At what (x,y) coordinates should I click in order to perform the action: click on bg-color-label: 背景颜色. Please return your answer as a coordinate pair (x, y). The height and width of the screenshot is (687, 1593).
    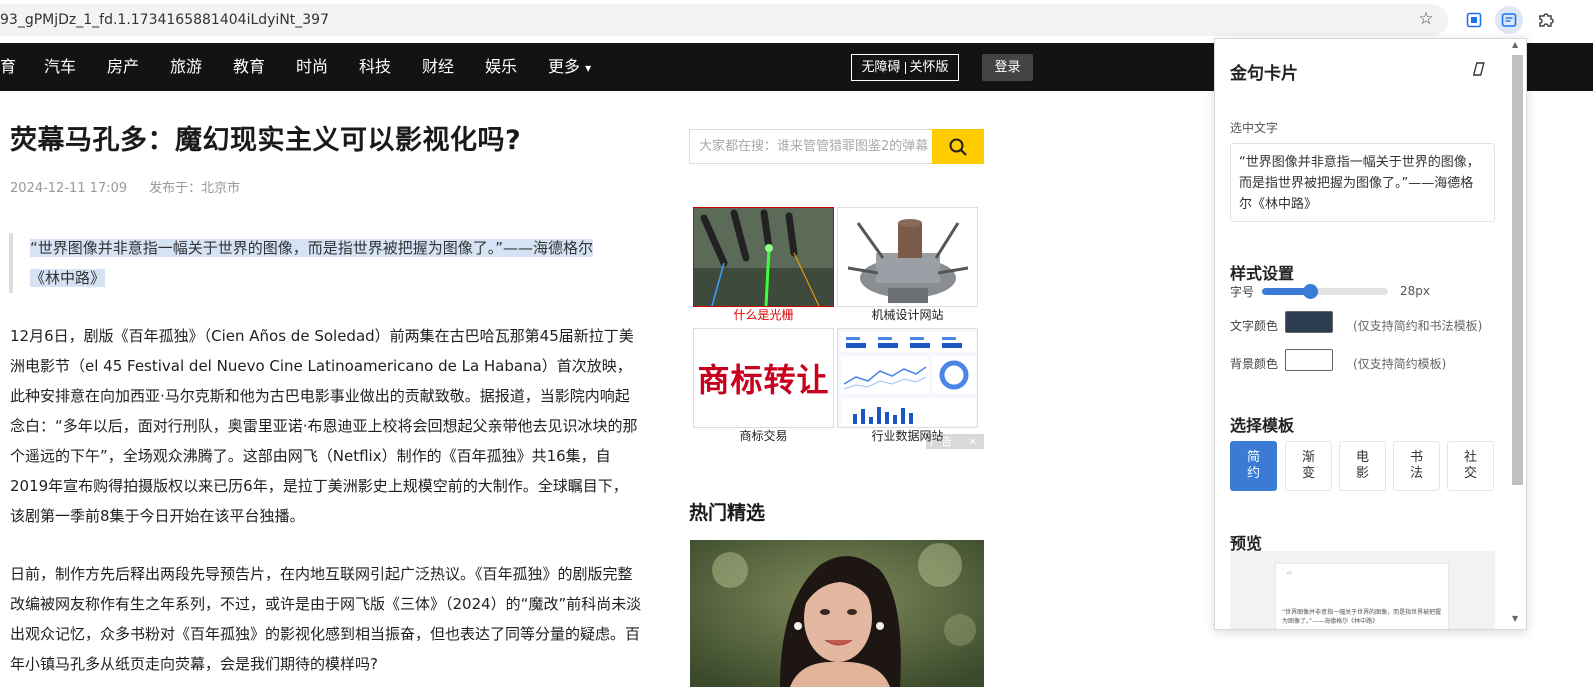
    Looking at the image, I should click on (1254, 364).